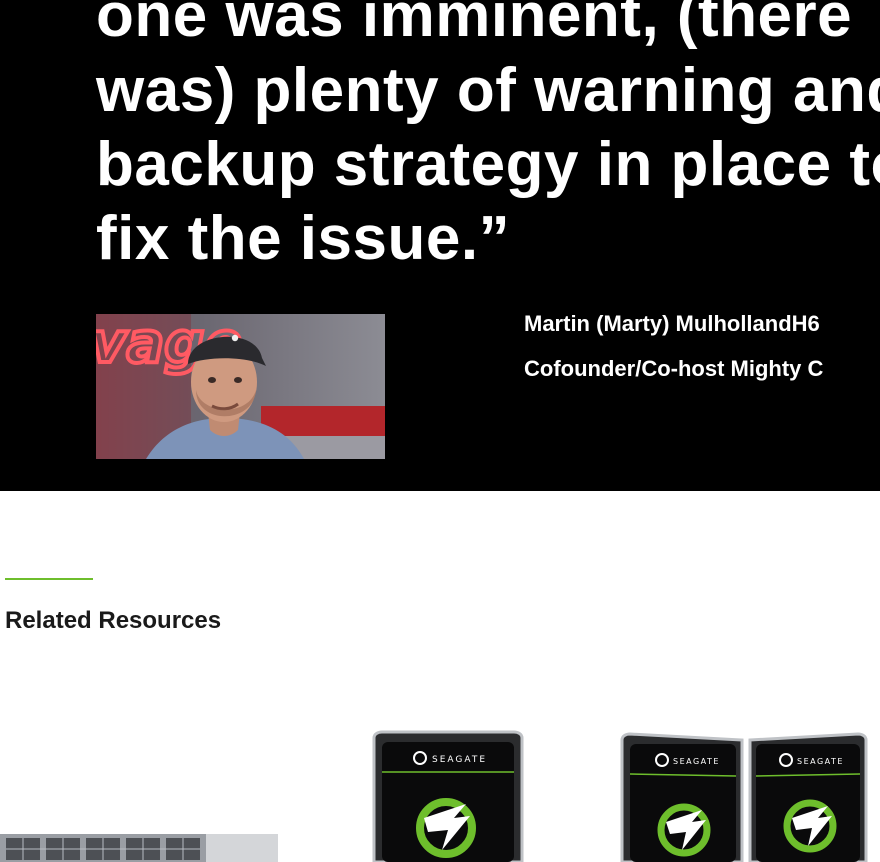  Describe the element at coordinates (674, 368) in the screenshot. I see `person-role: Cofounder/Co-host Mighty C` at that location.